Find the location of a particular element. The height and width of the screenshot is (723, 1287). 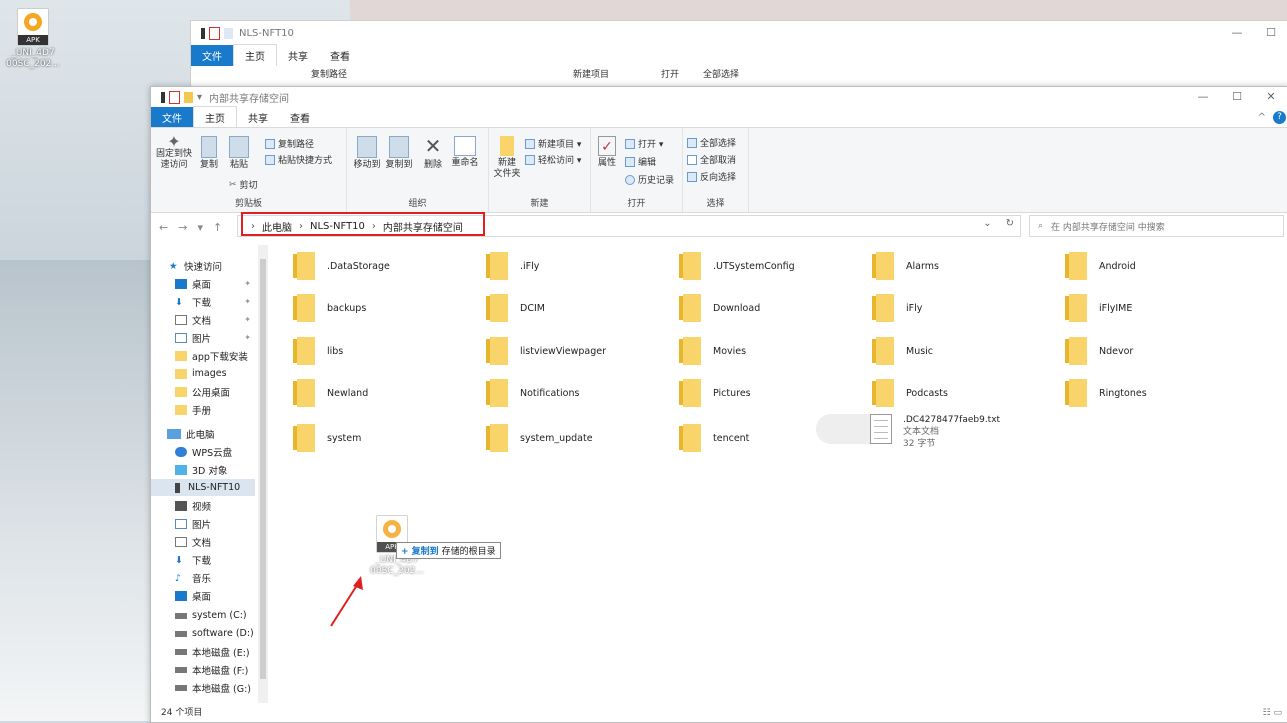

sidebar-item-desktop: 桌面 ✦ is located at coordinates (215, 283).